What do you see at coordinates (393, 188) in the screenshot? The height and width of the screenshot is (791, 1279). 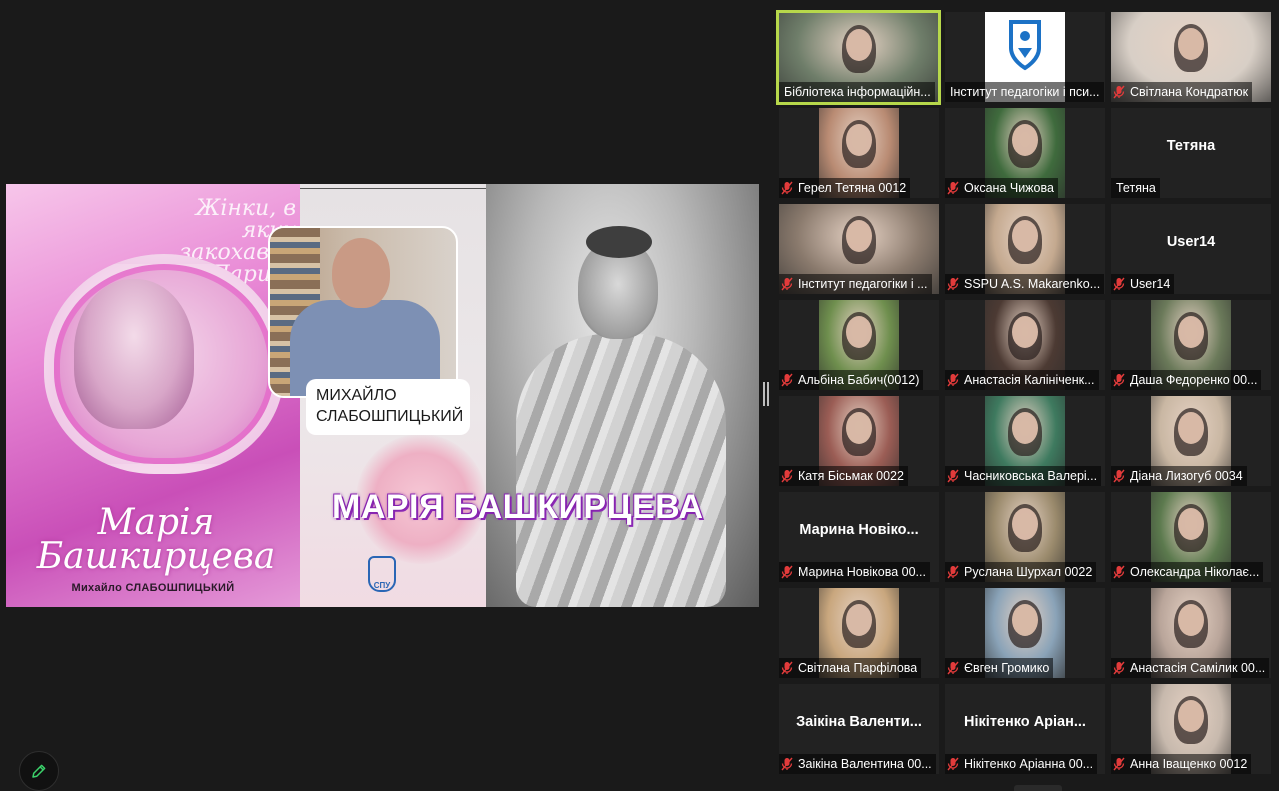 I see `divider` at bounding box center [393, 188].